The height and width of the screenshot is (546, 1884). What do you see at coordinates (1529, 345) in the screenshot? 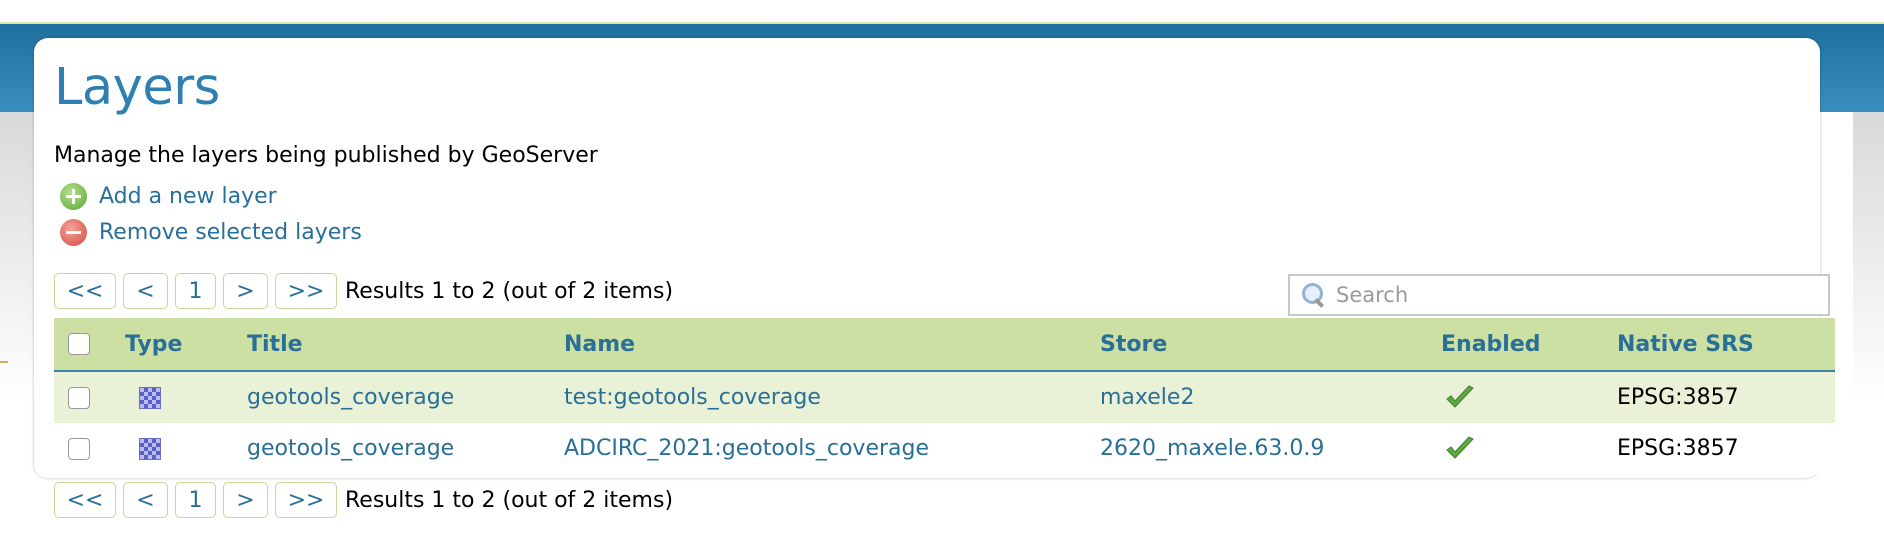
I see `column-header-enabled: Enabled` at bounding box center [1529, 345].